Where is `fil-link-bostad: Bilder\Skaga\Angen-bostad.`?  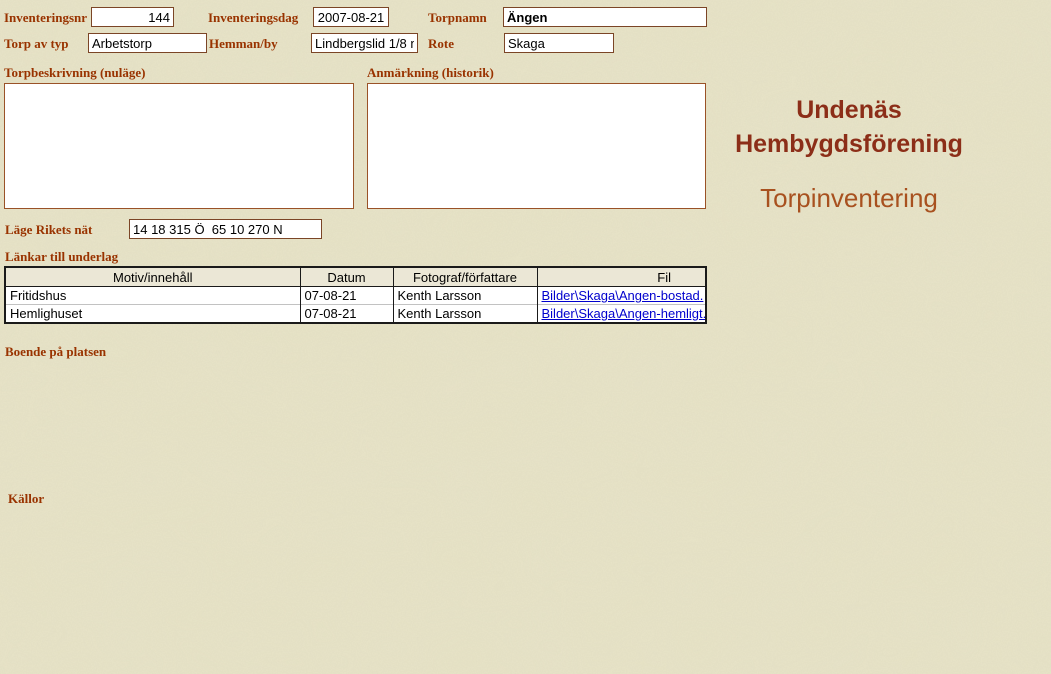 fil-link-bostad: Bilder\Skaga\Angen-bostad. is located at coordinates (623, 295).